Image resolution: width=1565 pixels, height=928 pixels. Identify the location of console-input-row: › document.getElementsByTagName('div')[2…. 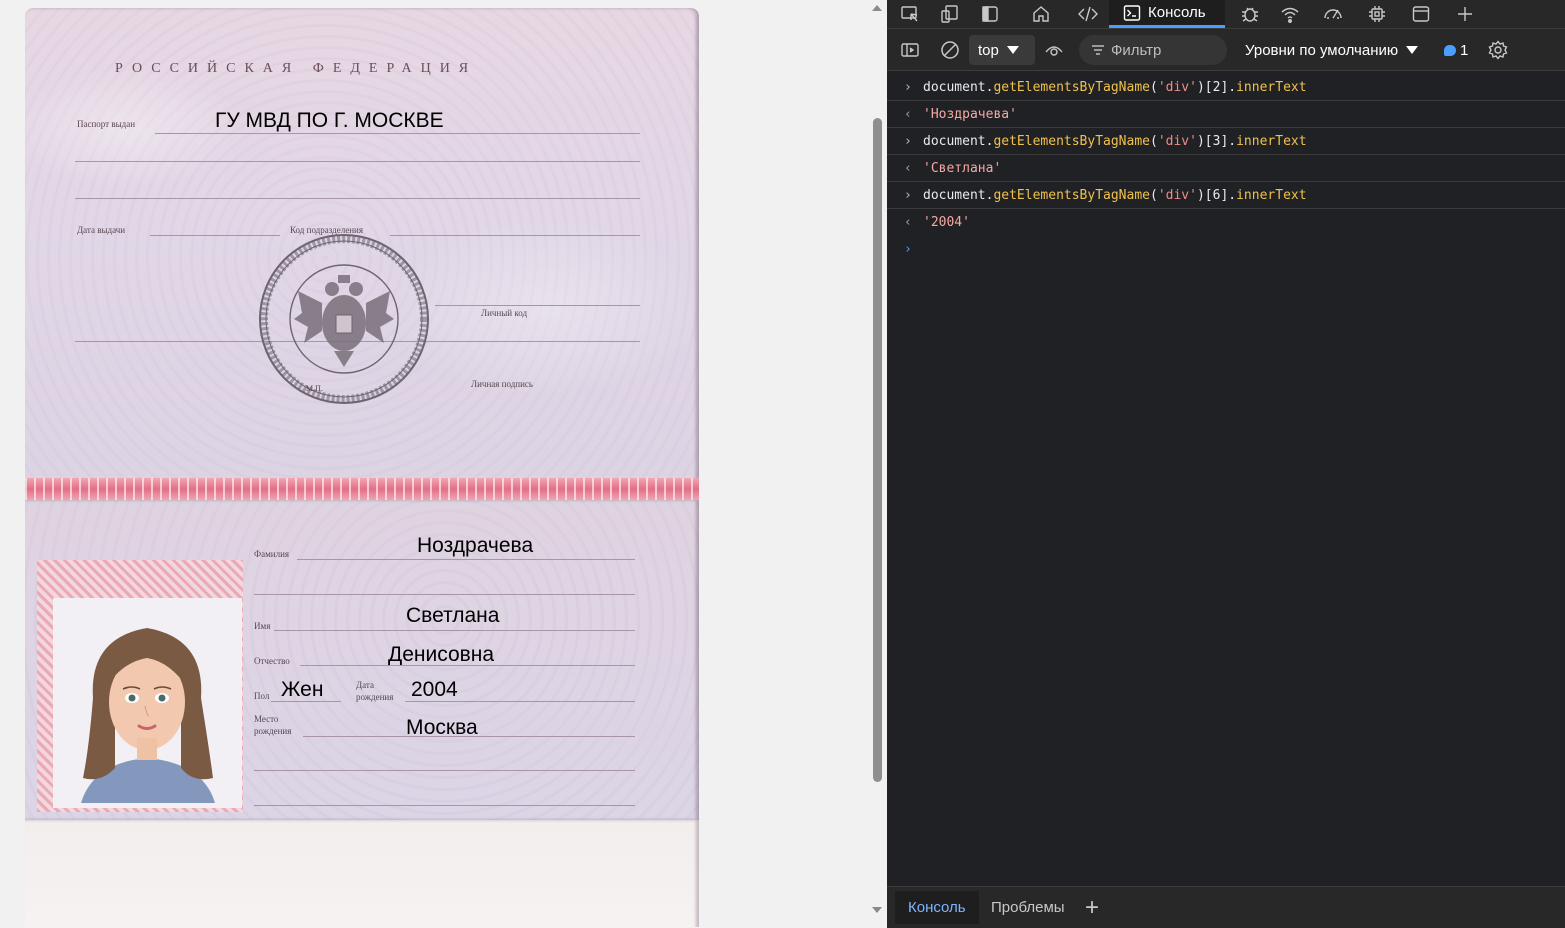
(1226, 87).